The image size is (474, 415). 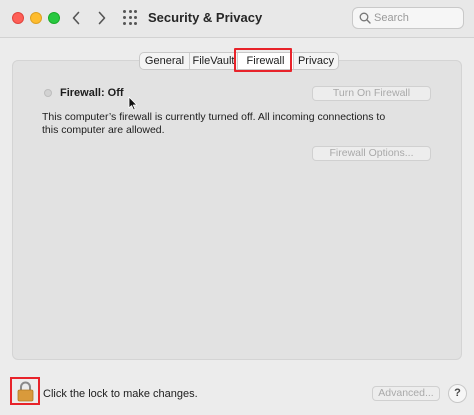 I want to click on lock-icon, so click(x=25, y=391).